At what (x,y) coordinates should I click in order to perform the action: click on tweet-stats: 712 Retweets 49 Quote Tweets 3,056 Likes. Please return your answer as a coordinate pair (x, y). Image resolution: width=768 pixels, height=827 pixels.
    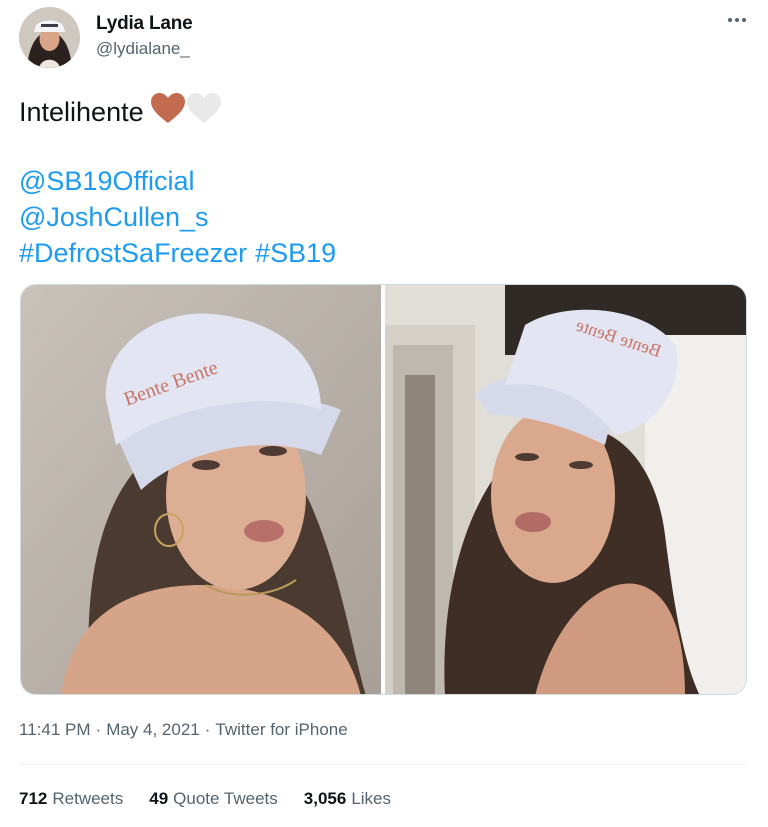
    Looking at the image, I should click on (205, 799).